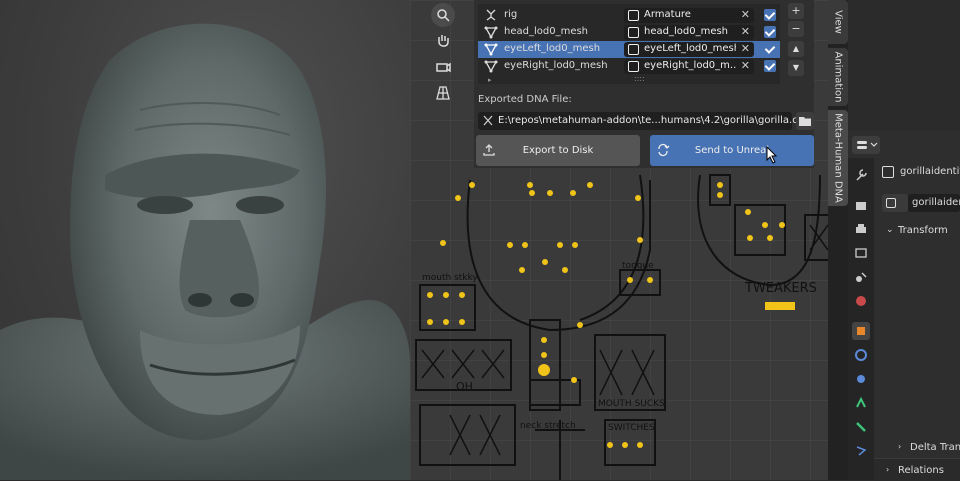 The image size is (960, 481). I want to click on relations-expand-icon: ›, so click(888, 469).